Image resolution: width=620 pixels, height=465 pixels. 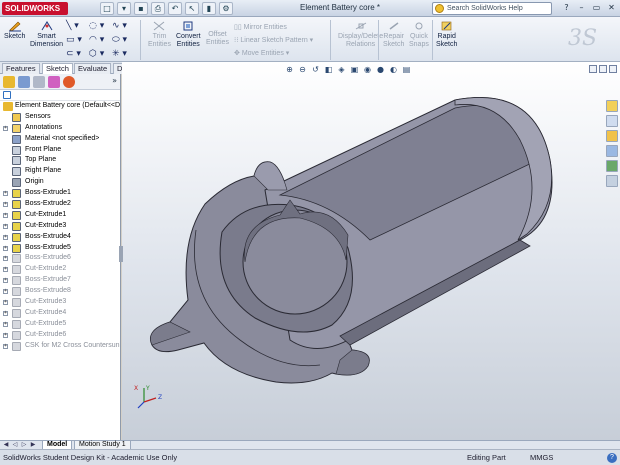 I want to click on edit-appearance-icon: ●, so click(x=380, y=70).